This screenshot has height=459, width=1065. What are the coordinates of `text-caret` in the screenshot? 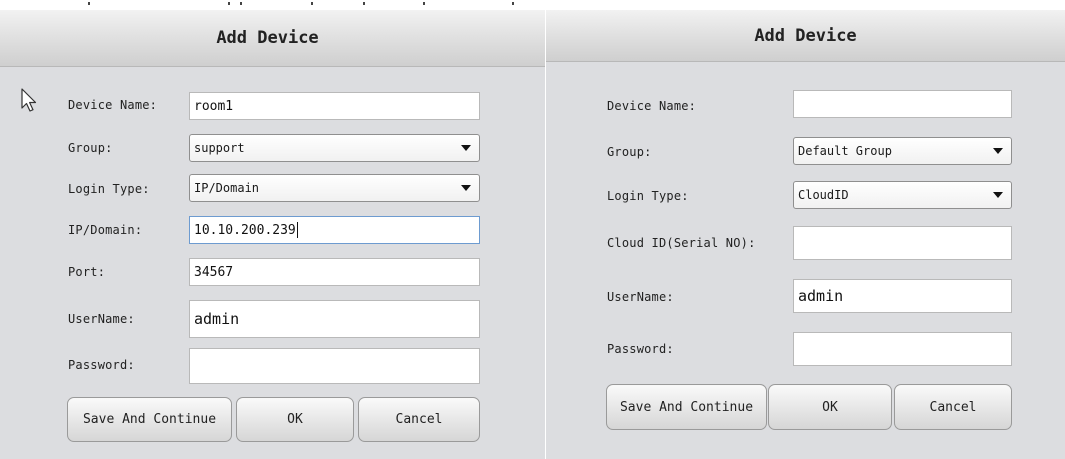 It's located at (297, 230).